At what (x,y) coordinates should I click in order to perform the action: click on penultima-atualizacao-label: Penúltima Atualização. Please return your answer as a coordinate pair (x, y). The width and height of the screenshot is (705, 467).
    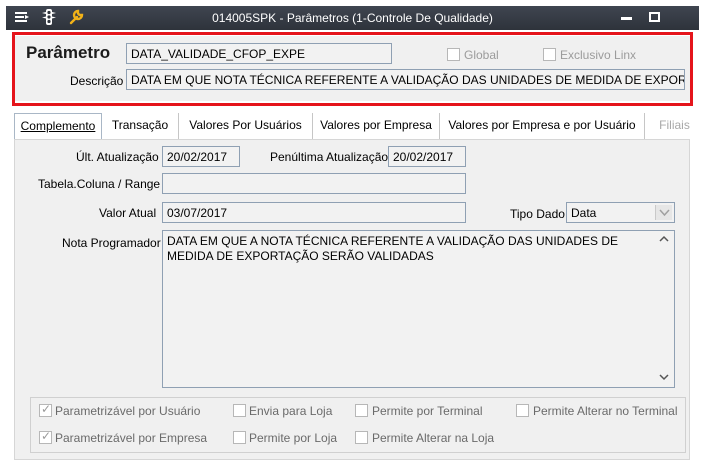
    Looking at the image, I should click on (329, 157).